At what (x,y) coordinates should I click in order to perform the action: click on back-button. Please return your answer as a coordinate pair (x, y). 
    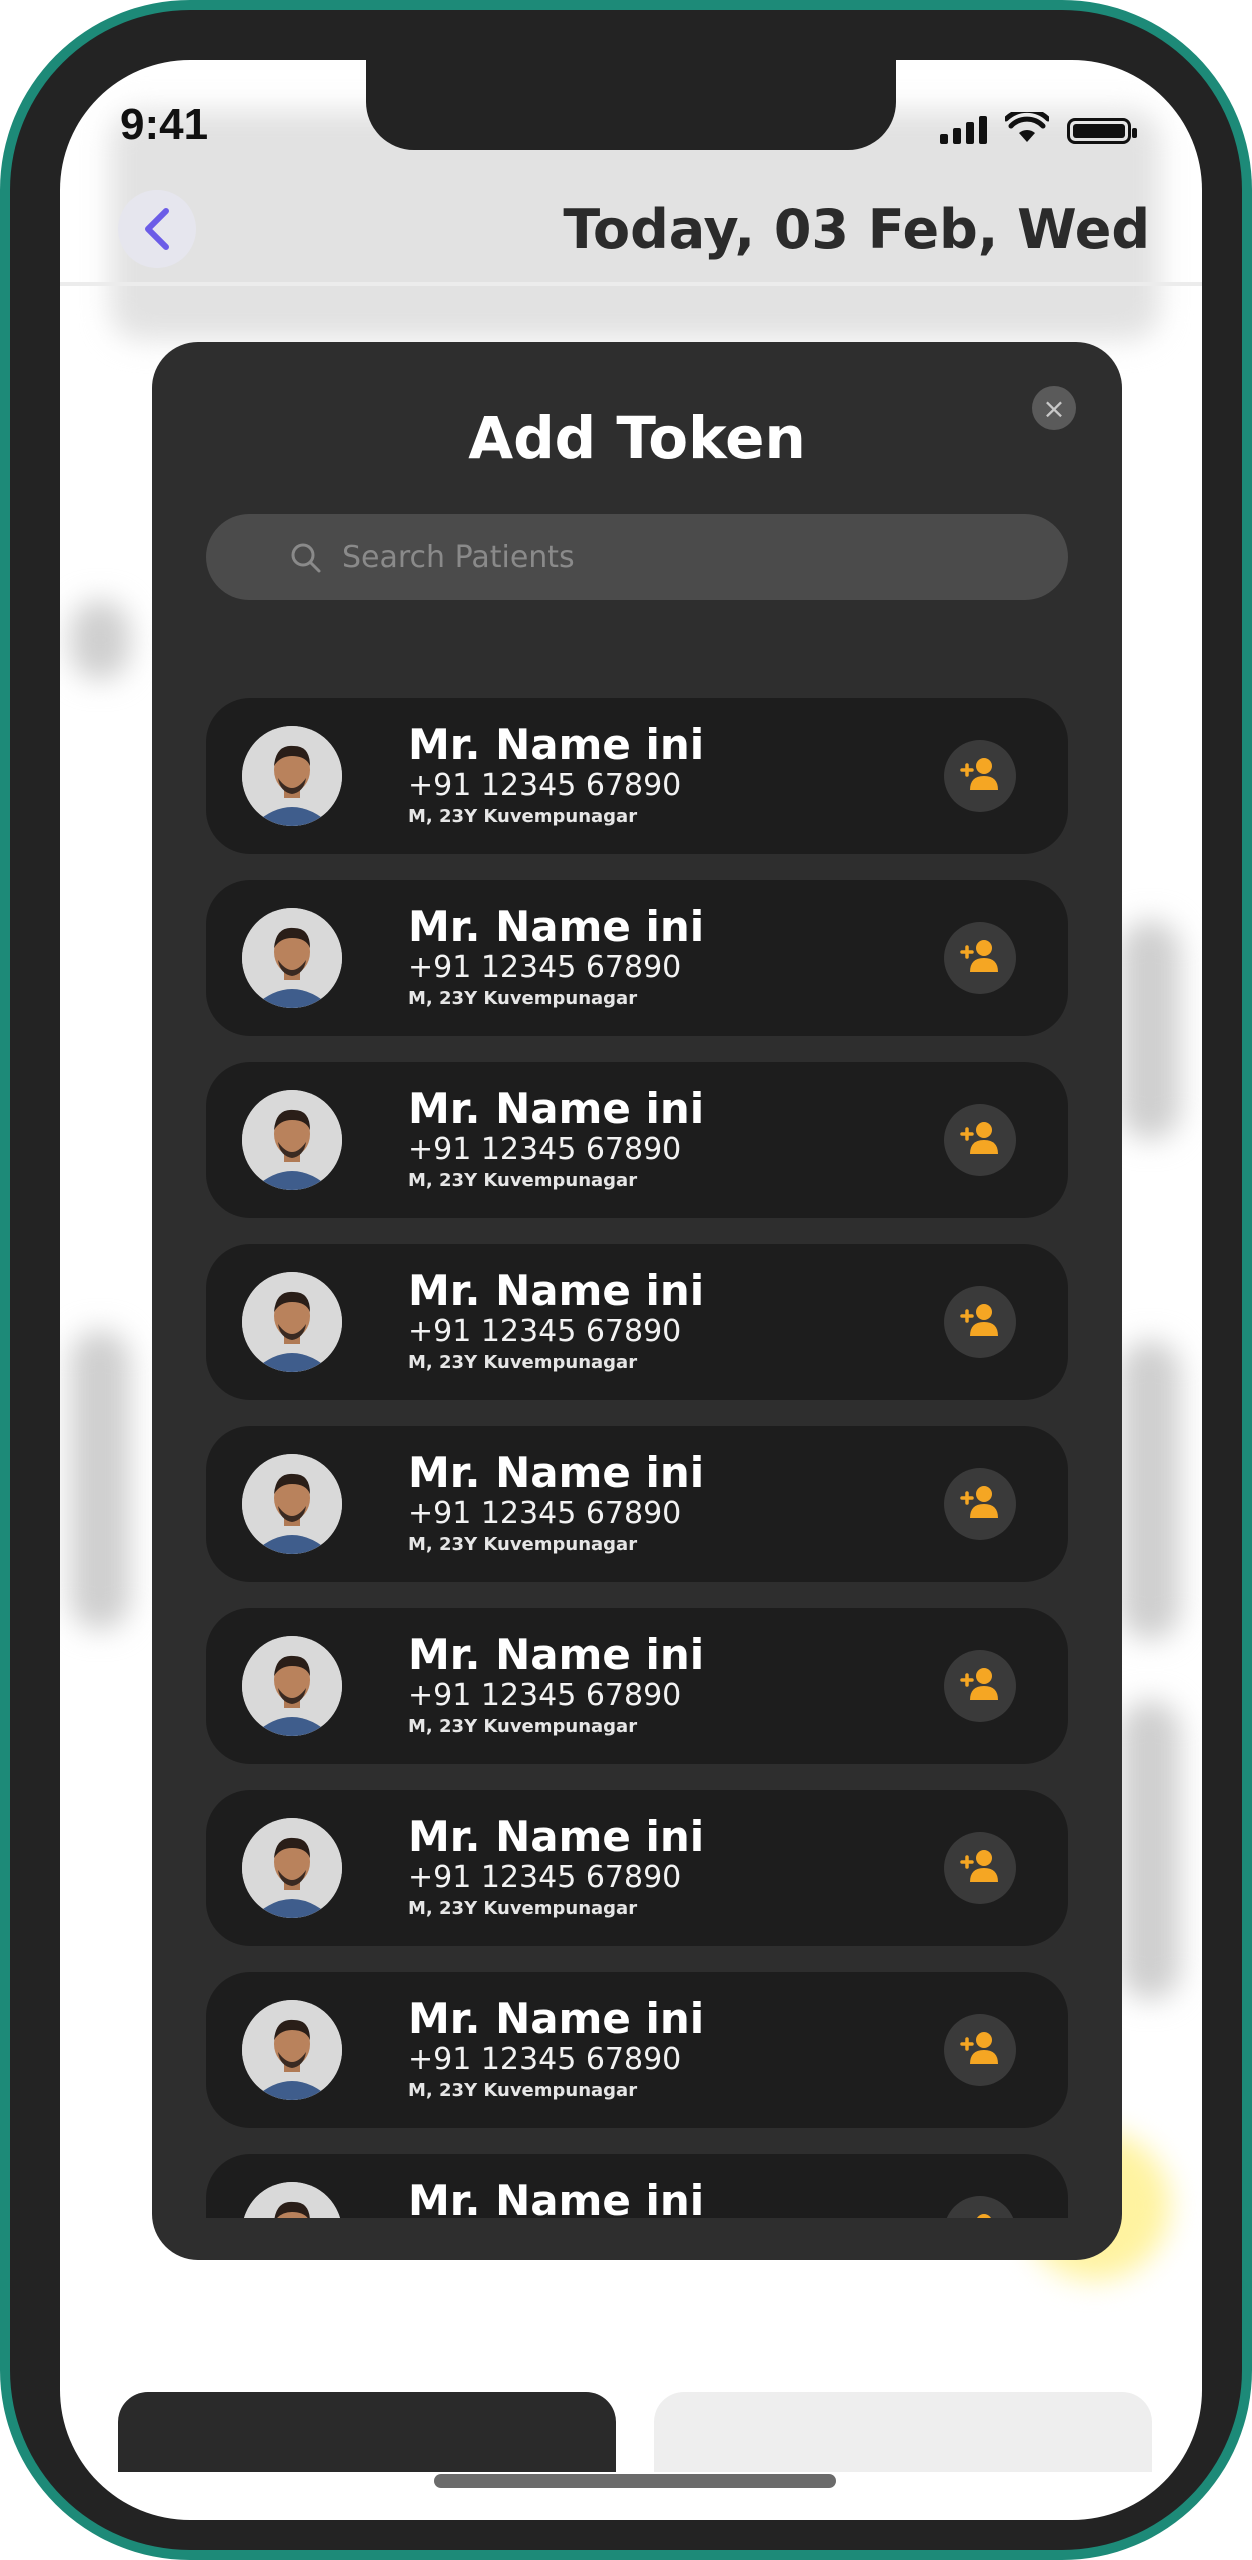
    Looking at the image, I should click on (157, 229).